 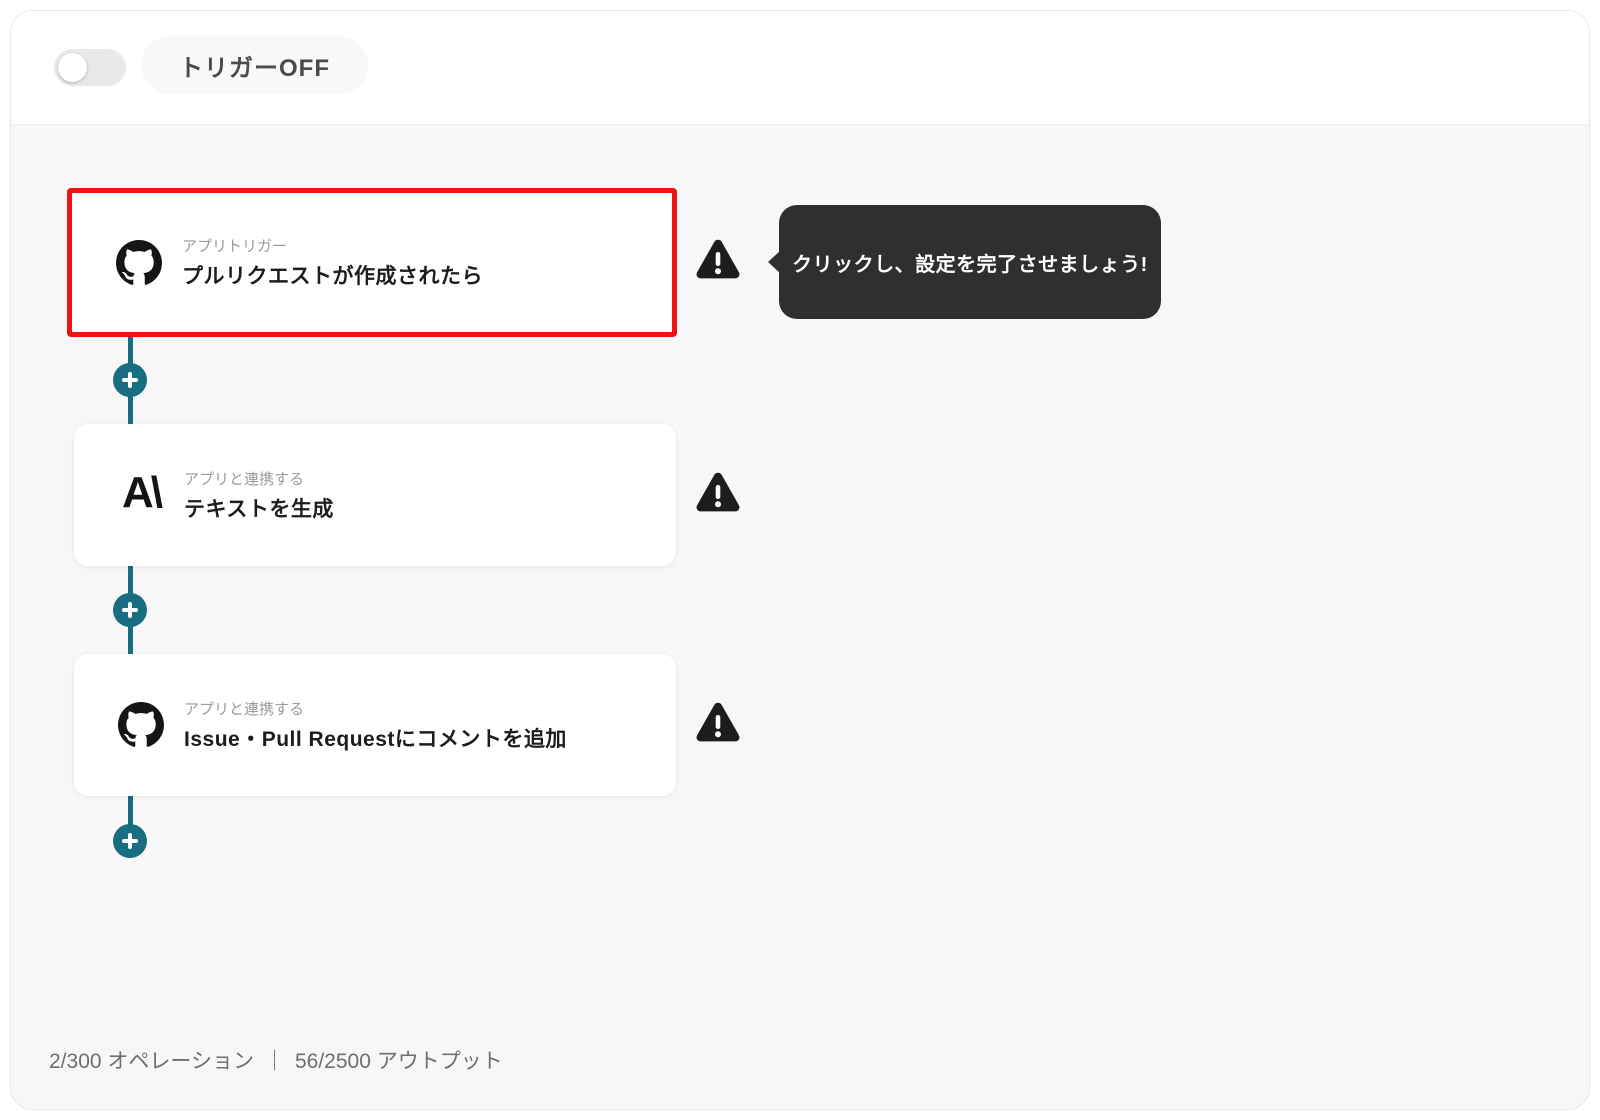 I want to click on tooltip-text: クリックし、設定を完了させましょう!, so click(x=970, y=264).